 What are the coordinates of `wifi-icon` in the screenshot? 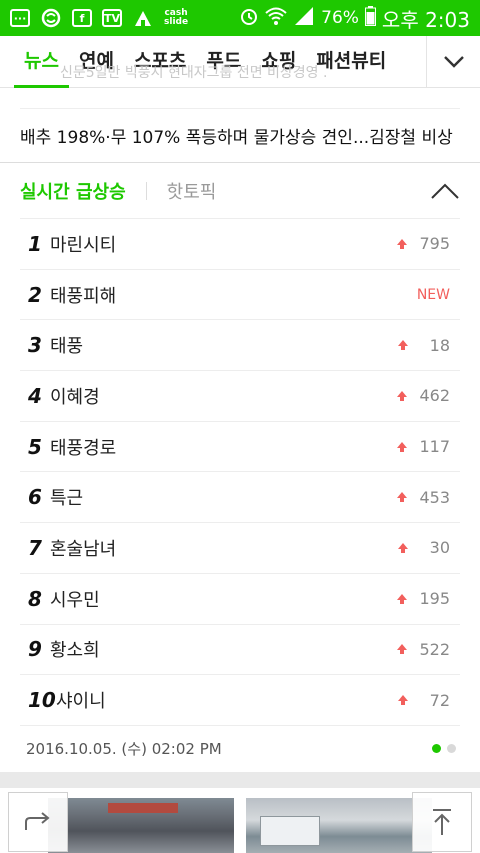 It's located at (276, 18).